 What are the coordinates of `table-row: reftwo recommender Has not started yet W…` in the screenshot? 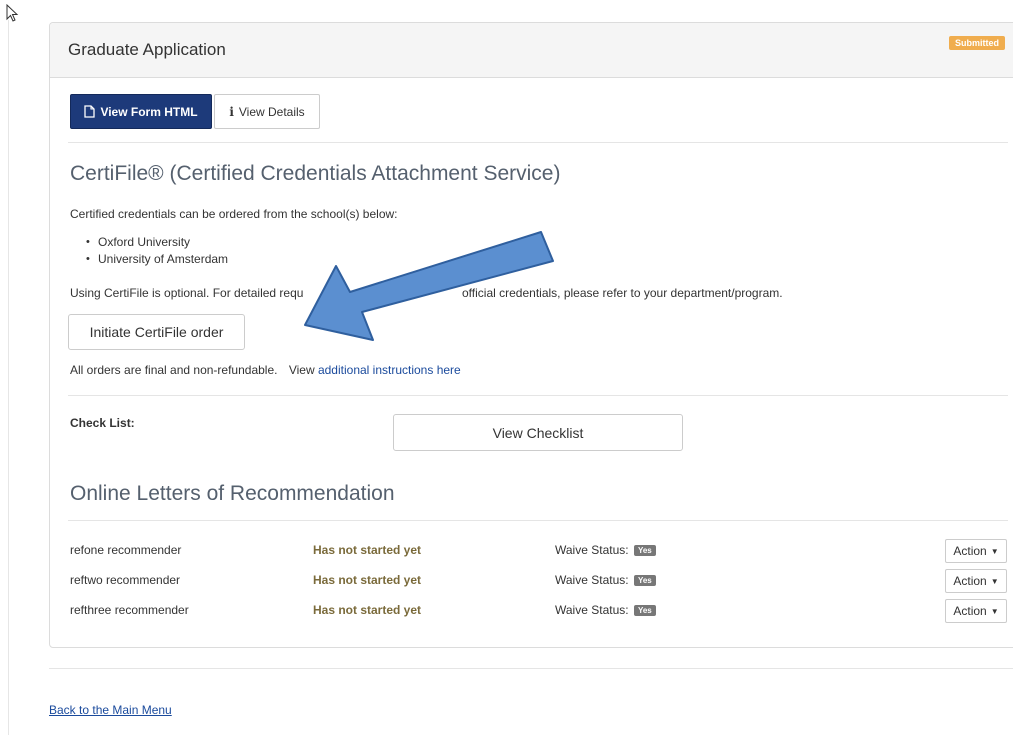 It's located at (540, 581).